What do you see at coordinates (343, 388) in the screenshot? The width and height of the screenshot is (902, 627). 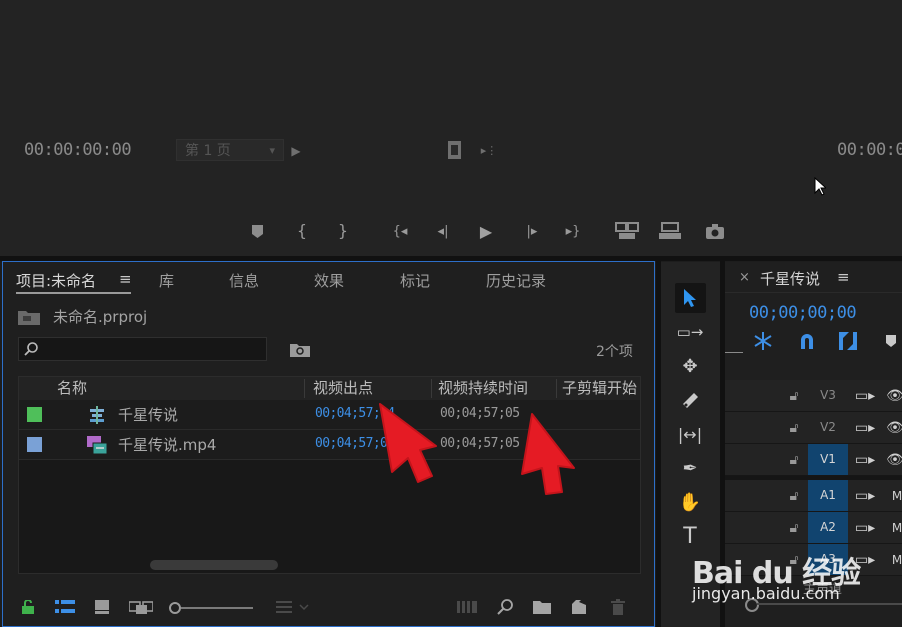 I see `column-video-out: 视频出点` at bounding box center [343, 388].